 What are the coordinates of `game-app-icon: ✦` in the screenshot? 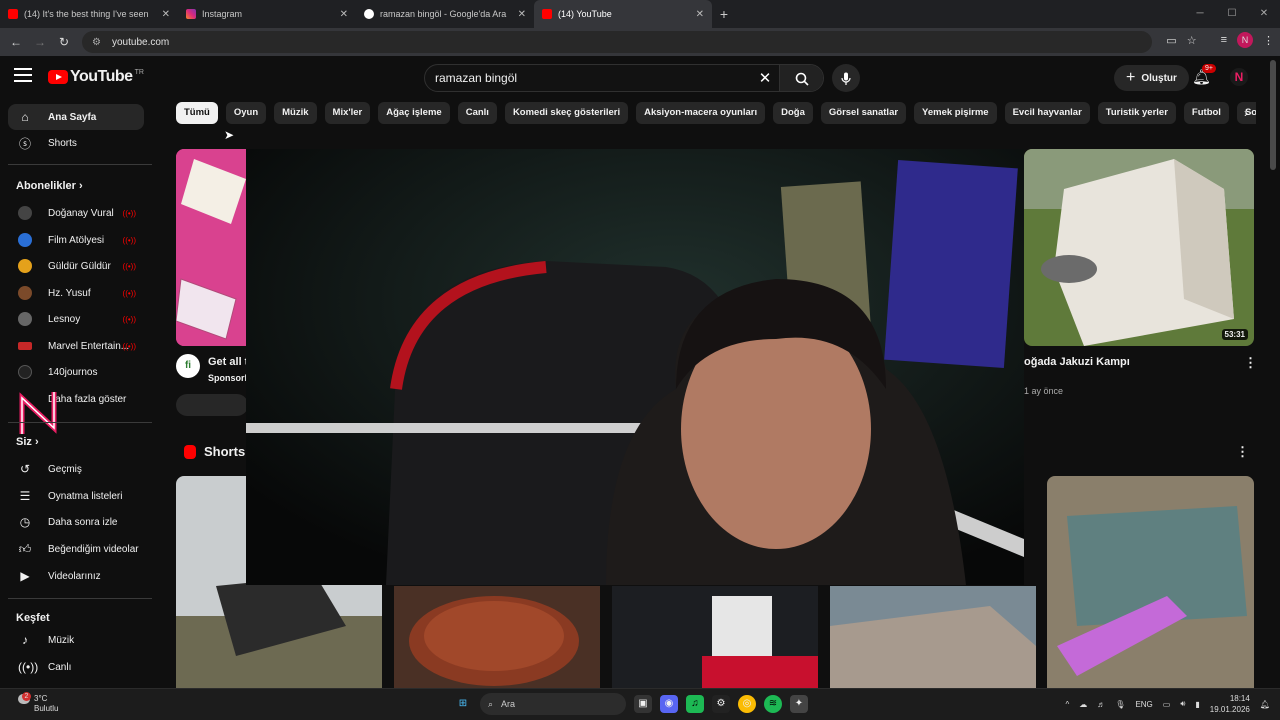 It's located at (799, 704).